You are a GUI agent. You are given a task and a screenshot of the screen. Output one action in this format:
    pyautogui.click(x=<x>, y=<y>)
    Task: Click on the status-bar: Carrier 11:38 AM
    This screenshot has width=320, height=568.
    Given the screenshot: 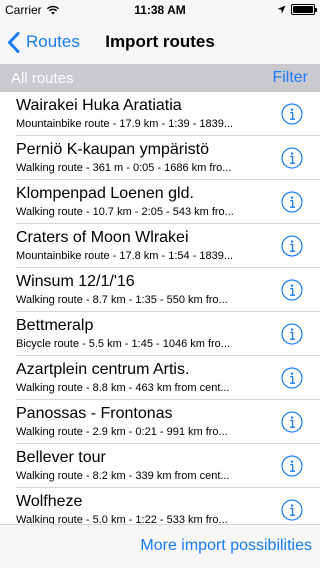 What is the action you would take?
    pyautogui.click(x=160, y=10)
    